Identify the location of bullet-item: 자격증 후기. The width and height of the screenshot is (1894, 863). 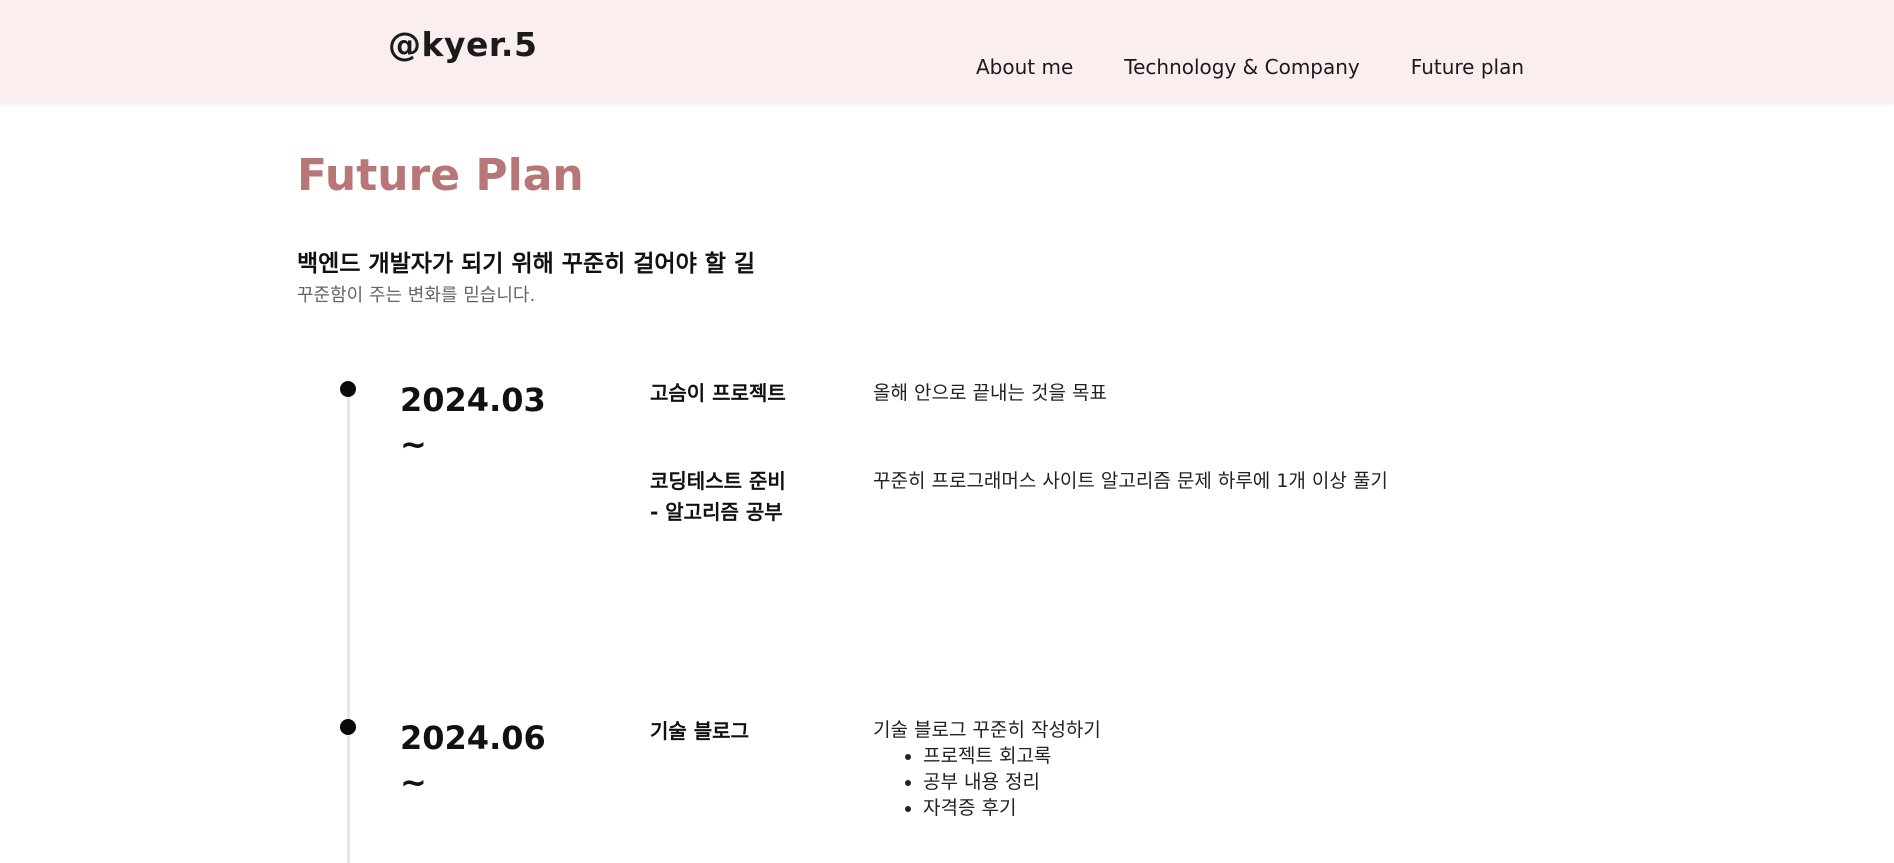
(1012, 808).